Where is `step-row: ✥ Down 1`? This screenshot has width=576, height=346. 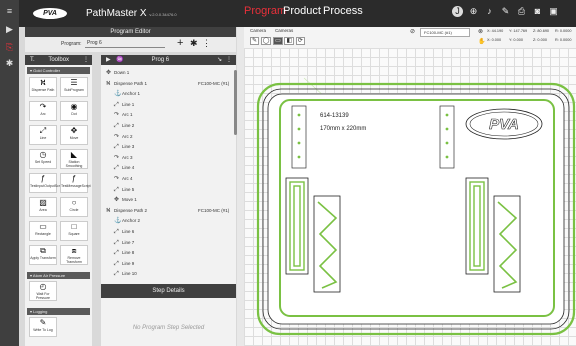 step-row: ✥ Down 1 is located at coordinates (166, 72).